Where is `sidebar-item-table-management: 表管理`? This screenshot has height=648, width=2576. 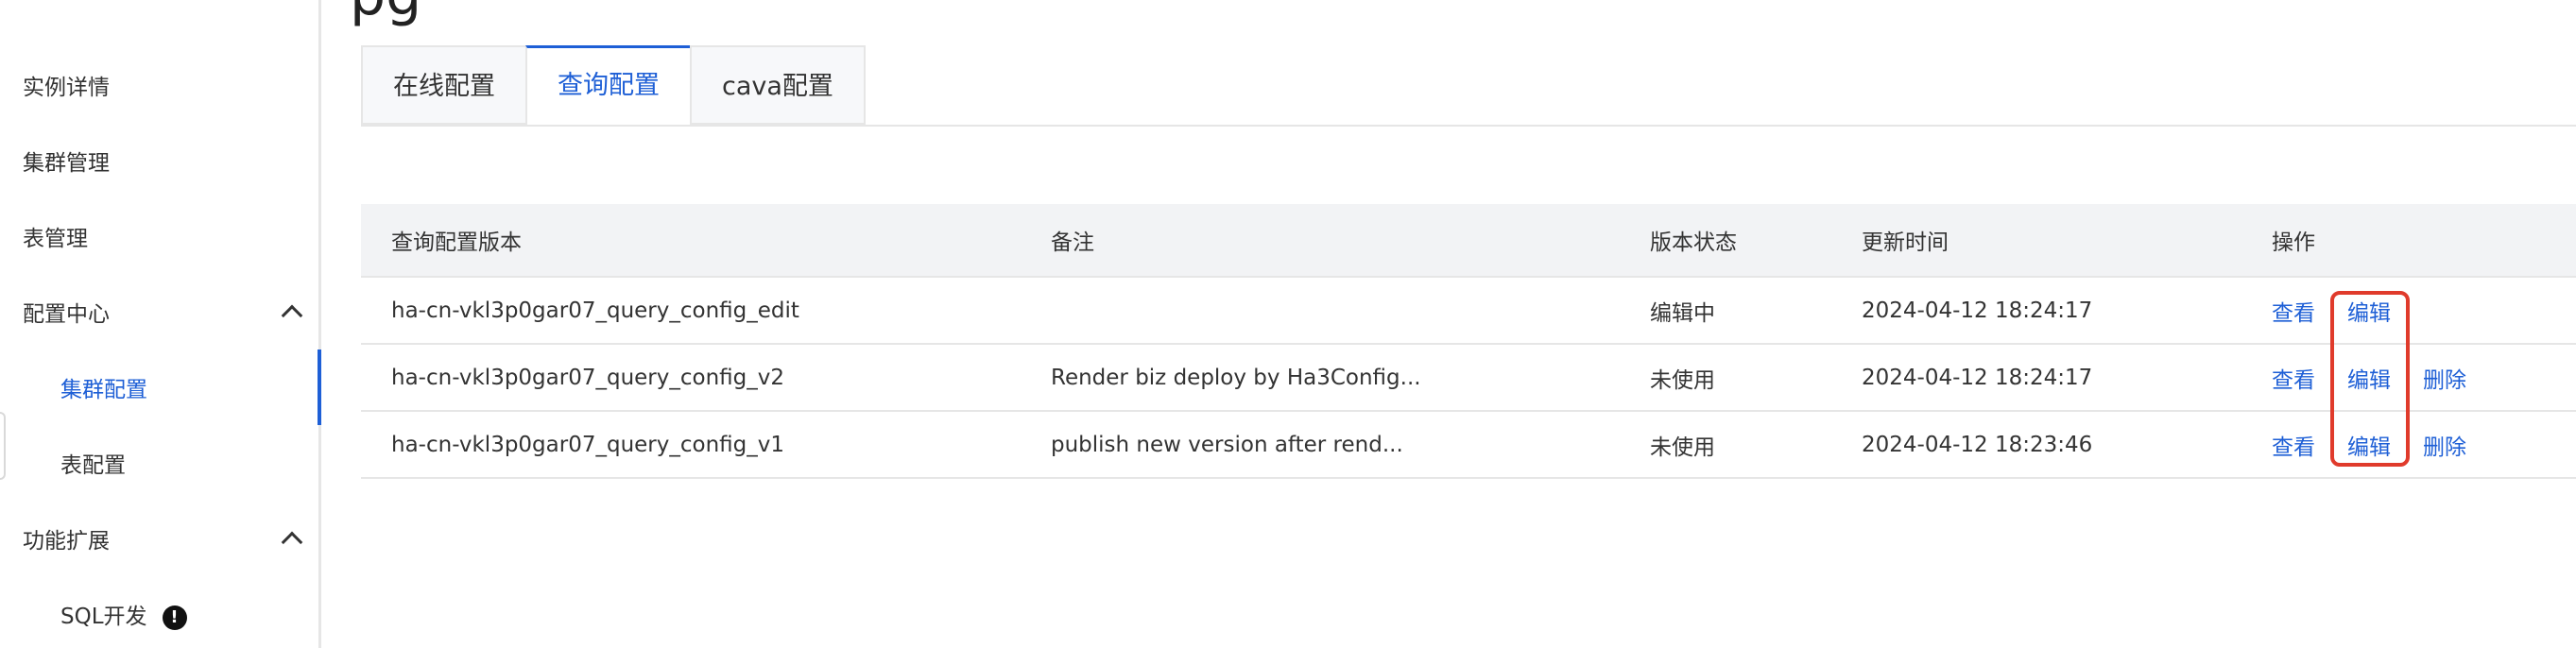
sidebar-item-table-management: 表管理 is located at coordinates (55, 239).